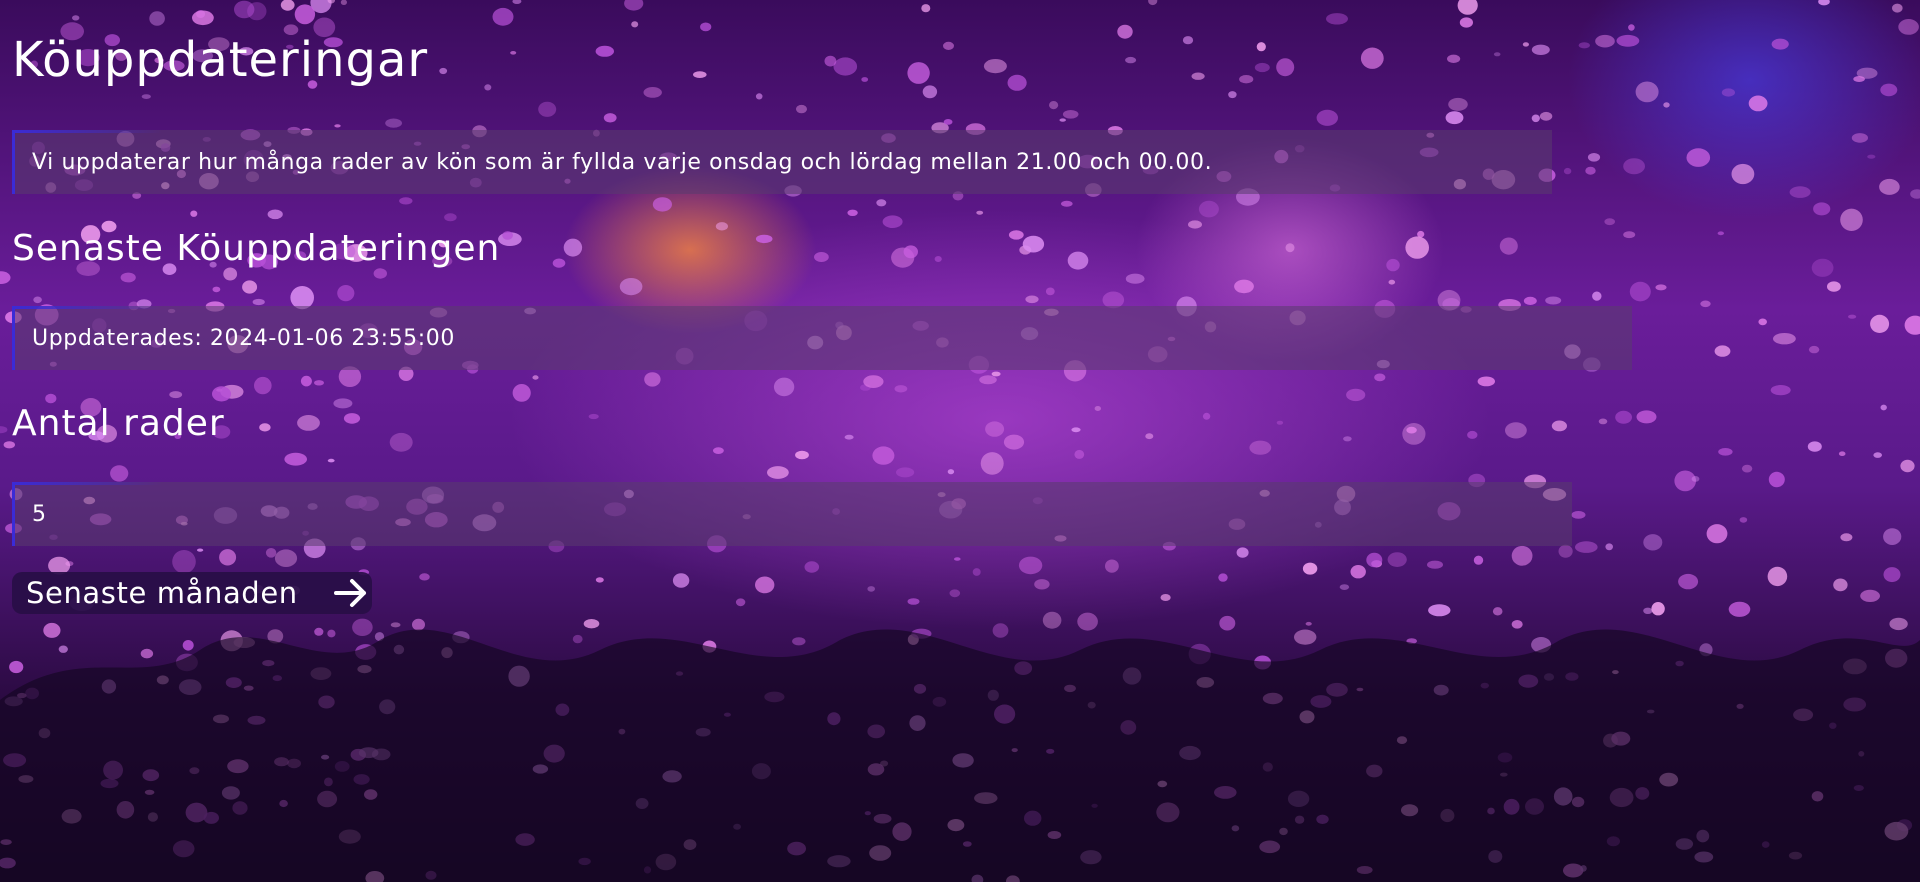  I want to click on latest-update-heading: Senaste Köuppdateringen, so click(256, 248).